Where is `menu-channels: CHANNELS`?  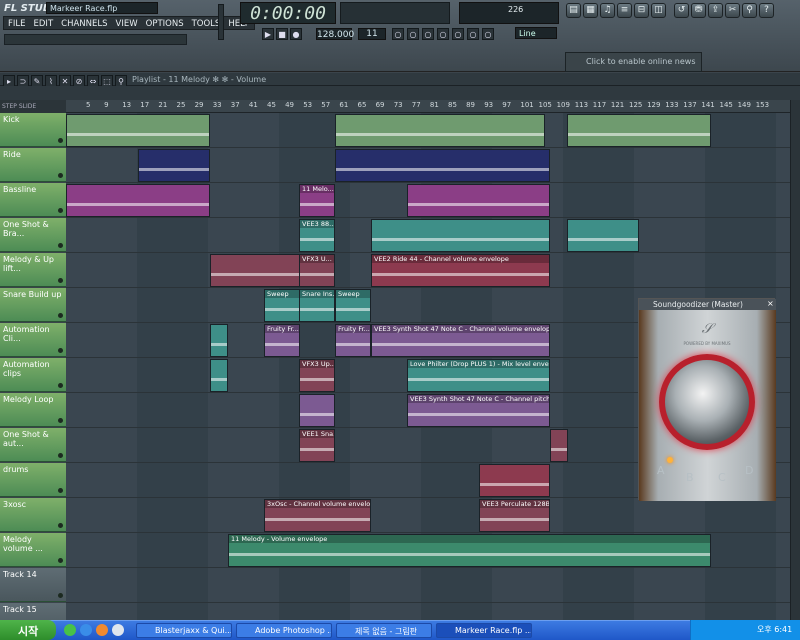
menu-channels: CHANNELS is located at coordinates (84, 23).